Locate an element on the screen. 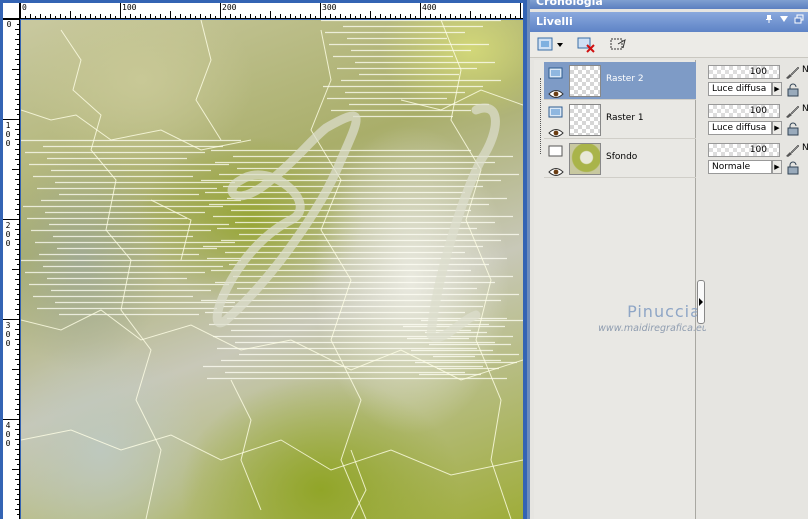 Image resolution: width=808 pixels, height=519 pixels. ruler-corner is located at coordinates (11, 11).